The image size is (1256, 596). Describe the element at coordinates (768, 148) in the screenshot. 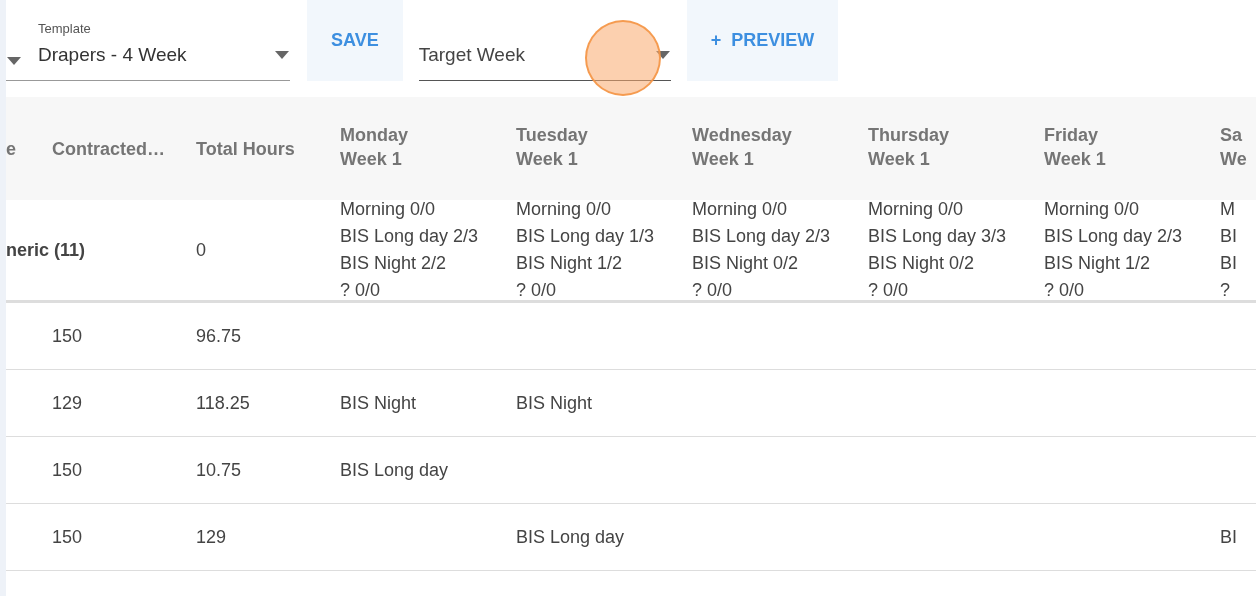

I see `column-header: Wednesday Week 1` at that location.